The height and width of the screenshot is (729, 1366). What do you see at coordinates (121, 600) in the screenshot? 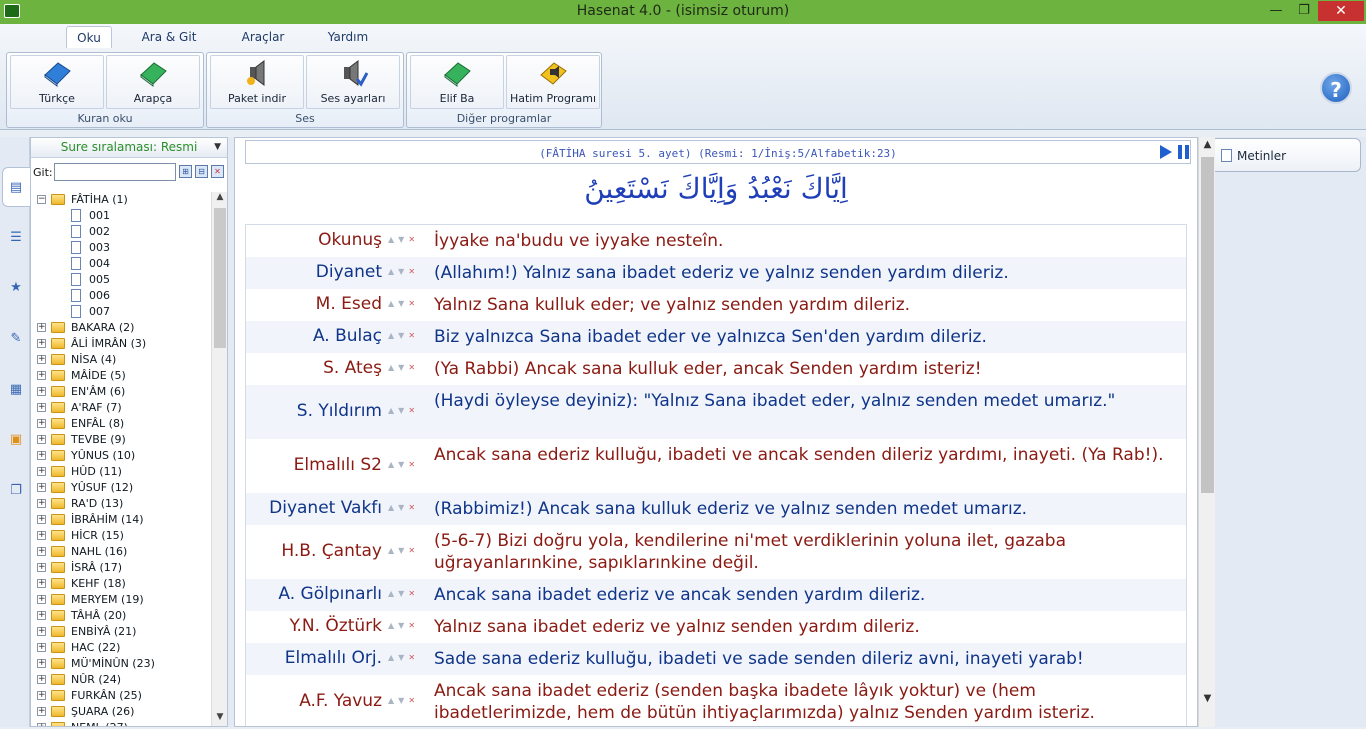
I see `tree-sure-item: + MERYEM (19)` at bounding box center [121, 600].